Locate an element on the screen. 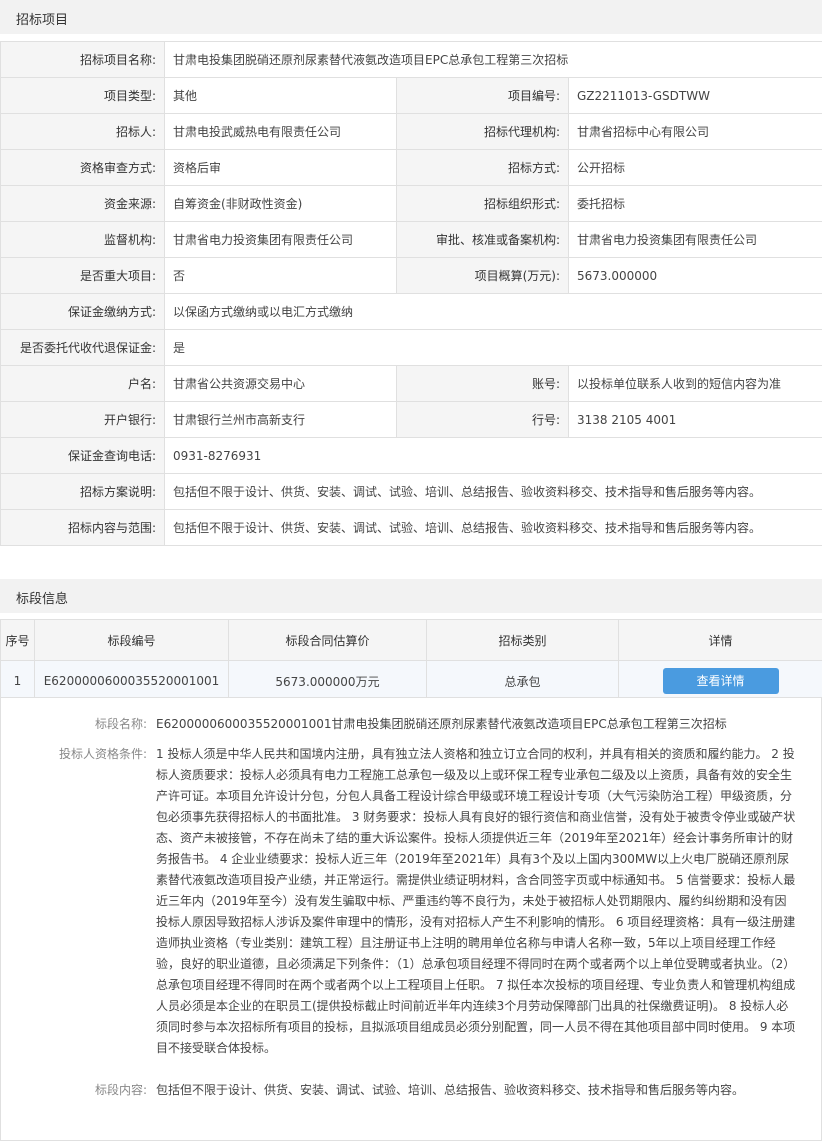 The image size is (822, 1141). field-label: 招标项目名称: is located at coordinates (82, 59).